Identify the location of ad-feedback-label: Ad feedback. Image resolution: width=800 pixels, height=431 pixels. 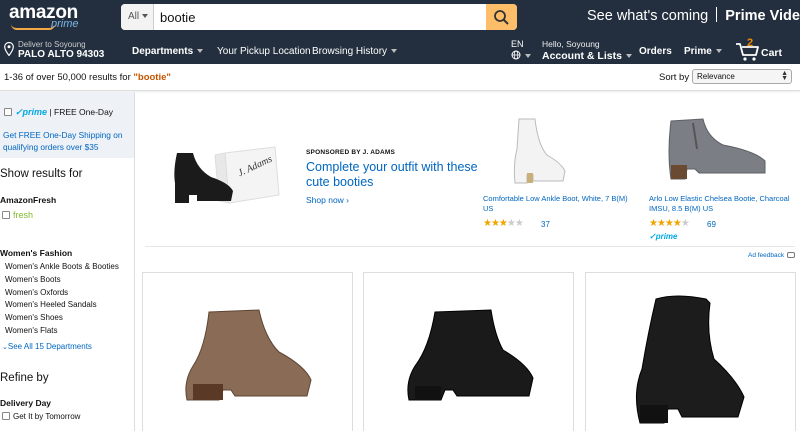
(766, 255).